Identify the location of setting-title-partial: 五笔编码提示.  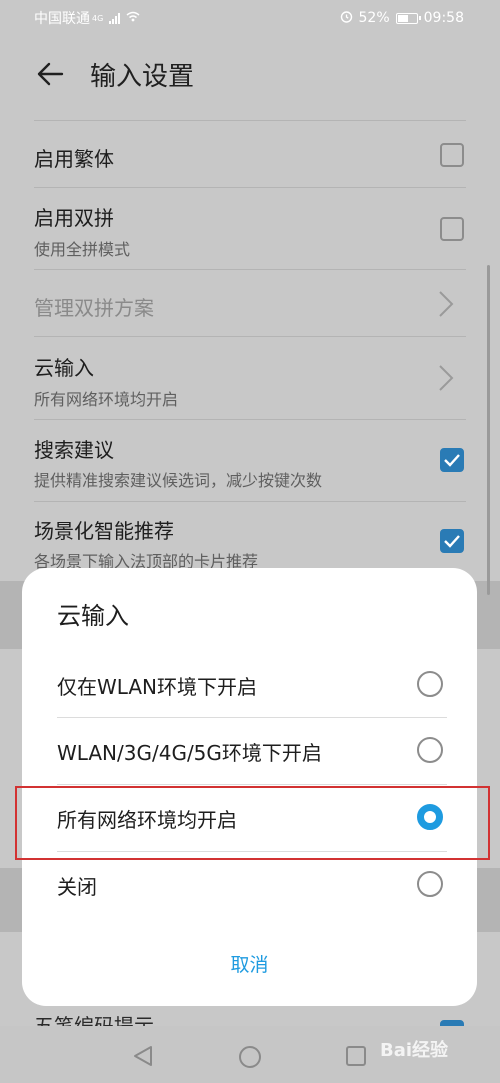
(94, 1020).